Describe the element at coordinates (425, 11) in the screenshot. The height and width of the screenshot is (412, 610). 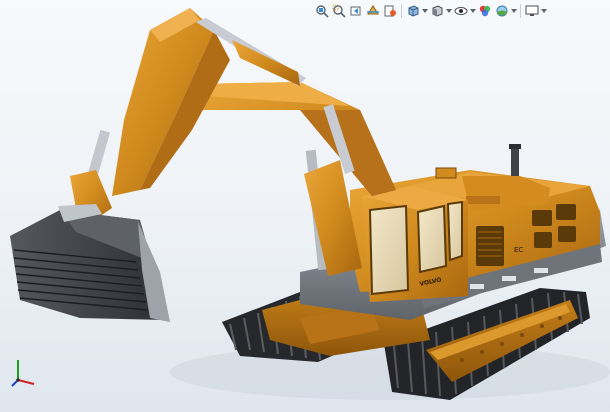
I see `view-orientation-caret-icon` at that location.